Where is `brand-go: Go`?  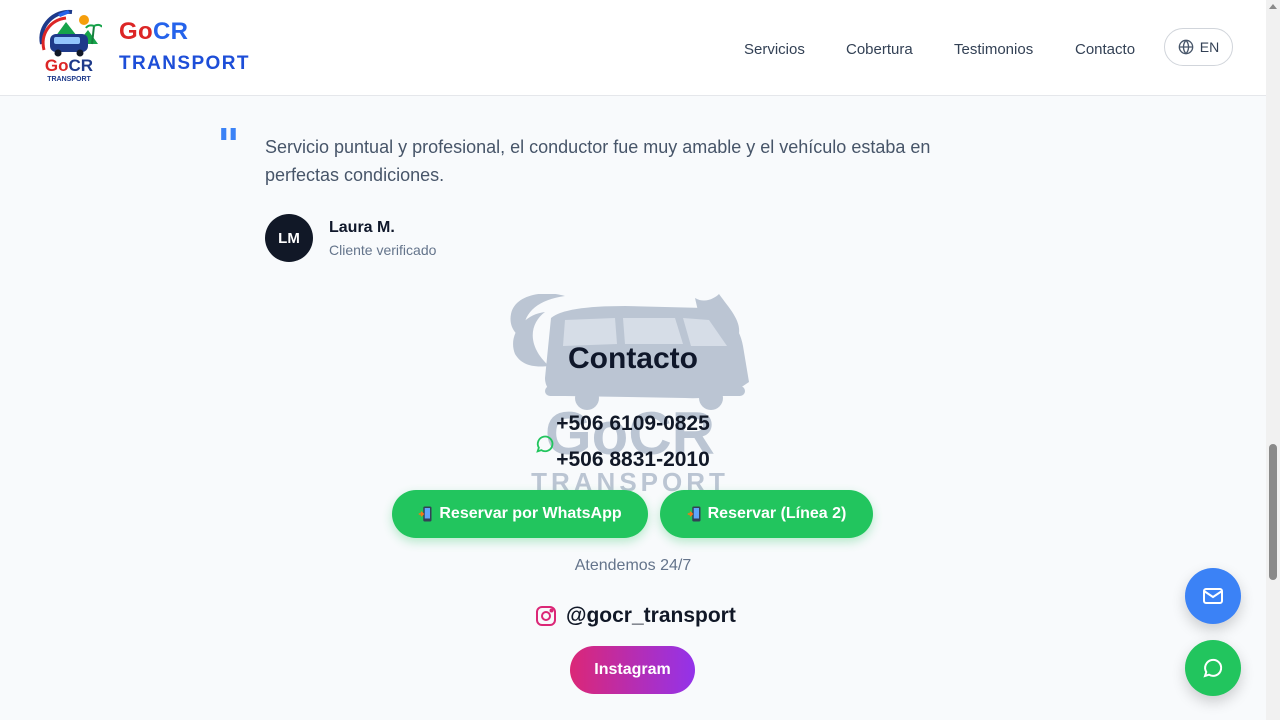
brand-go: Go is located at coordinates (136, 31).